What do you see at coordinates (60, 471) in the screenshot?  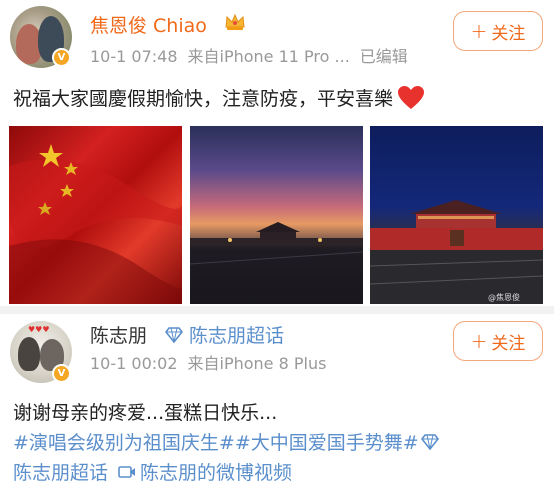 I see `supertopic-link-inline: 陈志朋超话` at bounding box center [60, 471].